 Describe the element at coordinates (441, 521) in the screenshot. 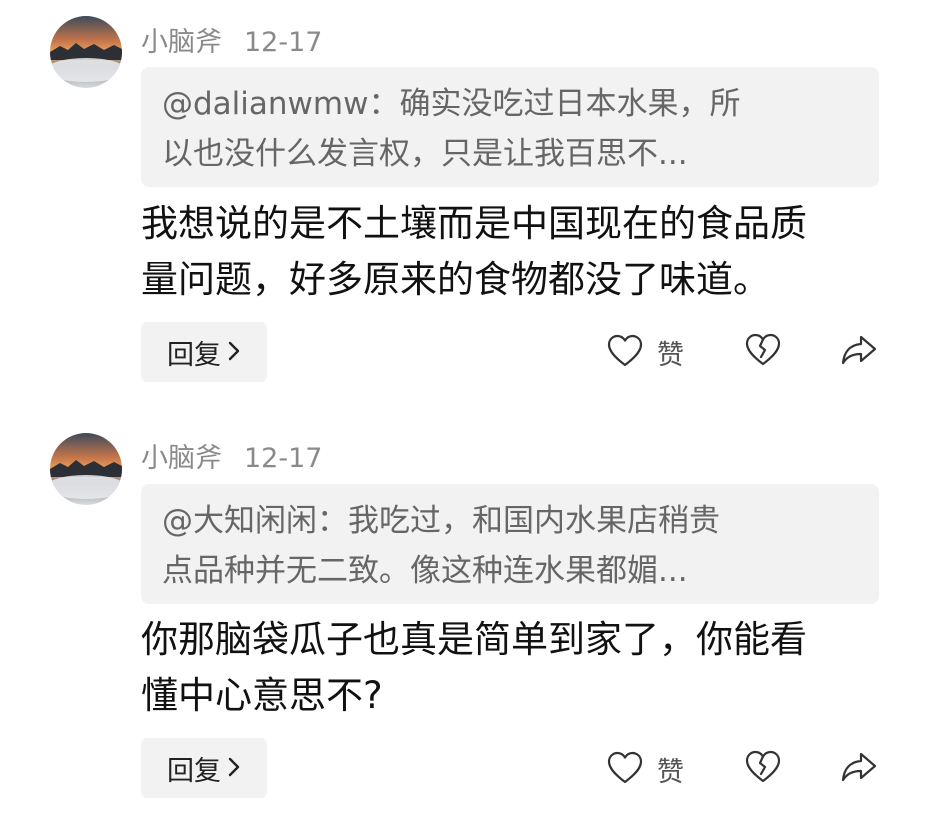

I see `quote-line: @大知闲闲：我吃过，和国内水果店稍贵` at that location.